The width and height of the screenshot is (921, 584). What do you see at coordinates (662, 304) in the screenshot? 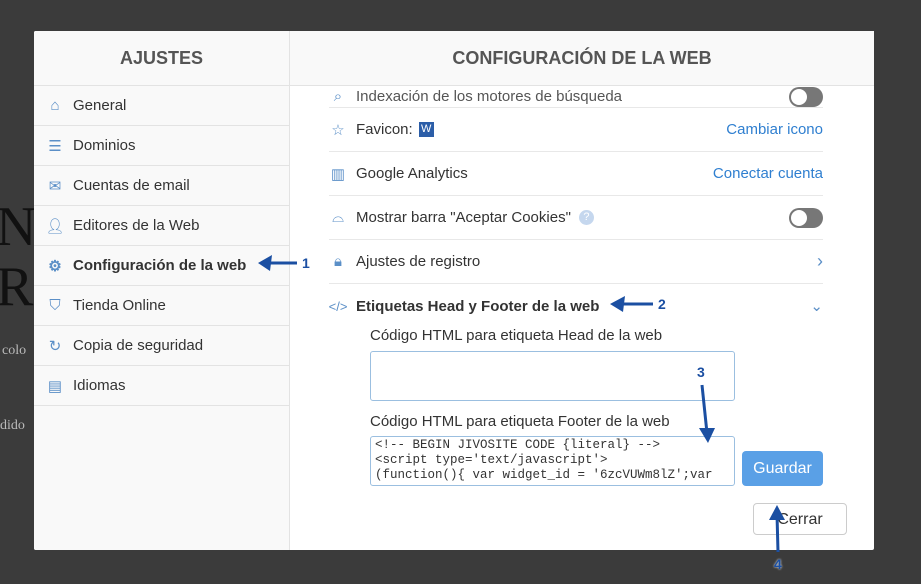
I see `annotation-label: 2` at bounding box center [662, 304].